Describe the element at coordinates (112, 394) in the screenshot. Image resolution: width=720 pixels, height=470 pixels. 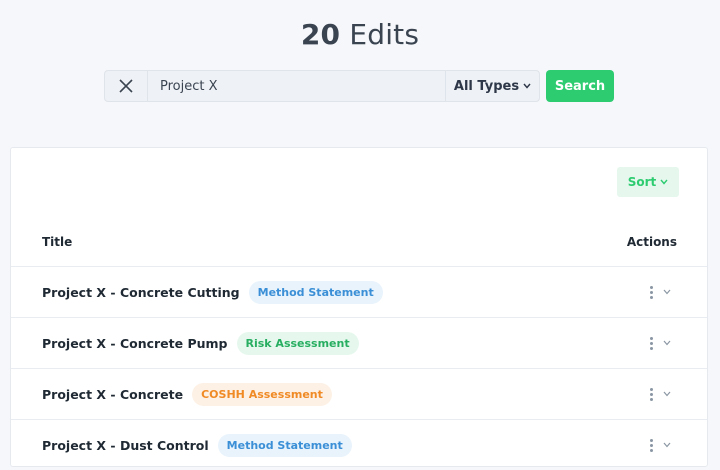
I see `row-title: Project X - Concrete` at that location.